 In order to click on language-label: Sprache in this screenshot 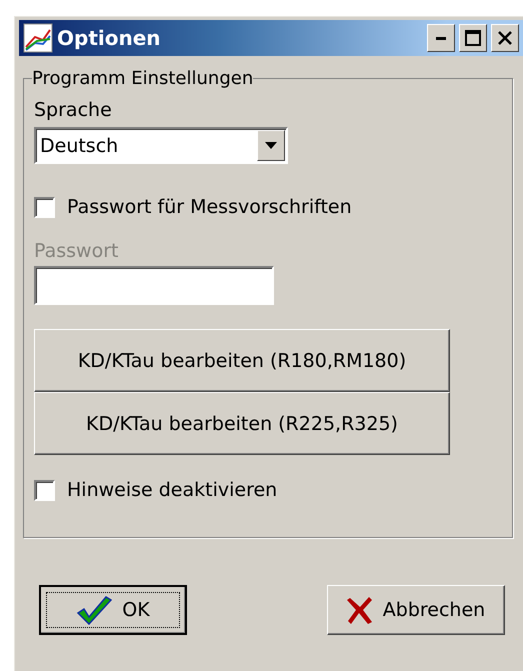, I will do `click(73, 110)`.